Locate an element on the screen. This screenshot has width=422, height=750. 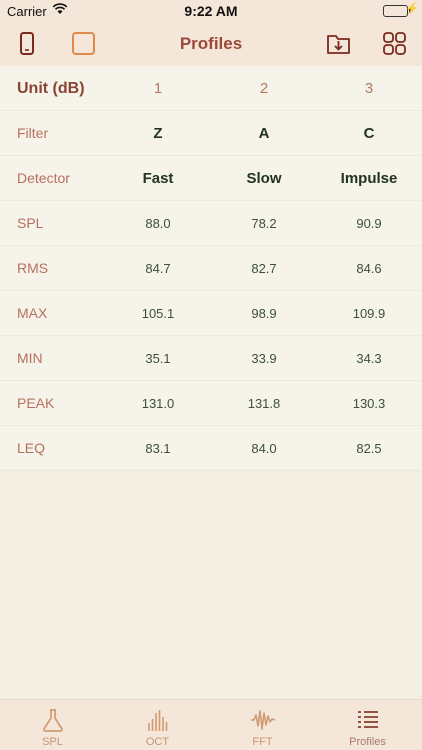
profile-2-header: 2 is located at coordinates (264, 88).